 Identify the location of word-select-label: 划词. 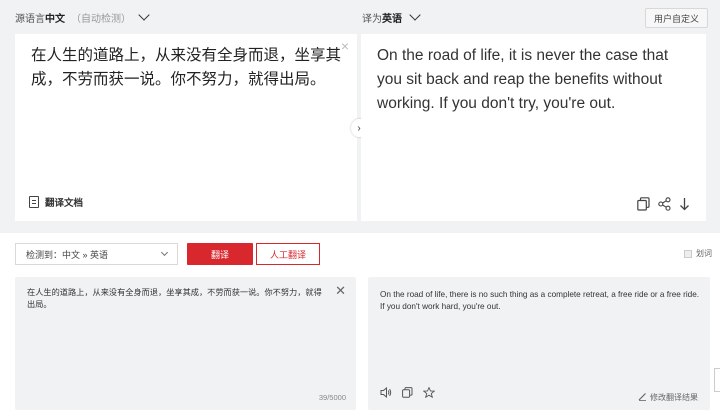
(704, 253).